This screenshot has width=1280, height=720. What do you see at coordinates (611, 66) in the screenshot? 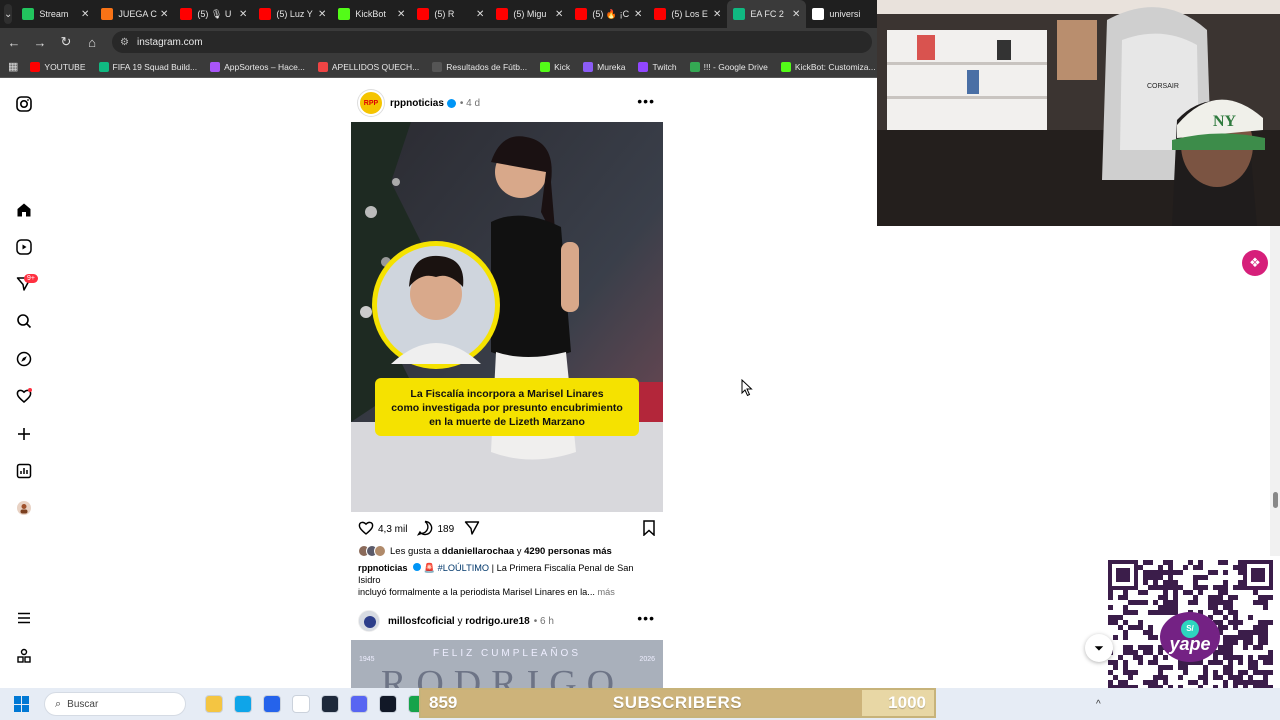
I see `bookmark-label: Mureka` at bounding box center [611, 66].